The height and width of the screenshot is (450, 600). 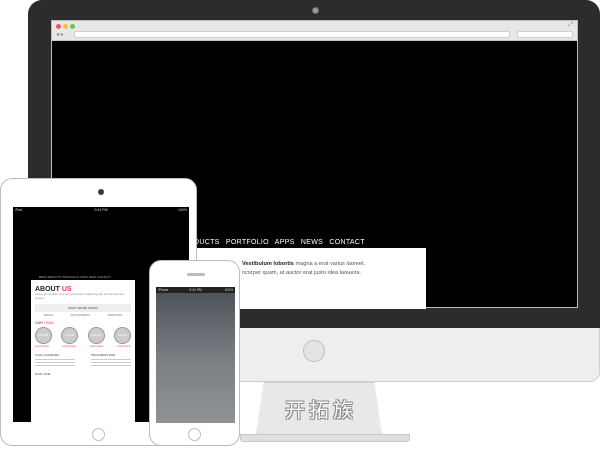 I want to click on iphone-device: iPhone 9:41 PM 100%, so click(x=194, y=353).